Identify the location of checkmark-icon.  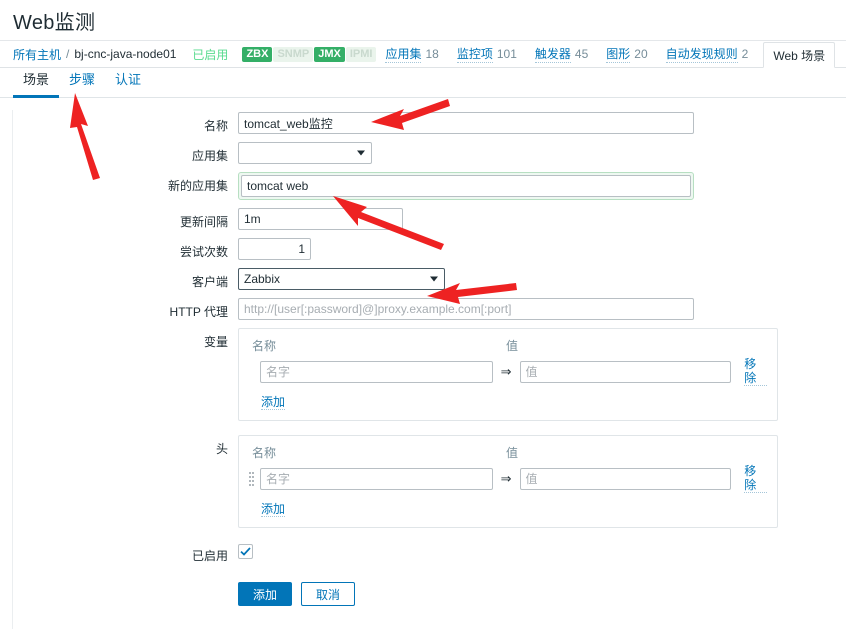
(245, 551).